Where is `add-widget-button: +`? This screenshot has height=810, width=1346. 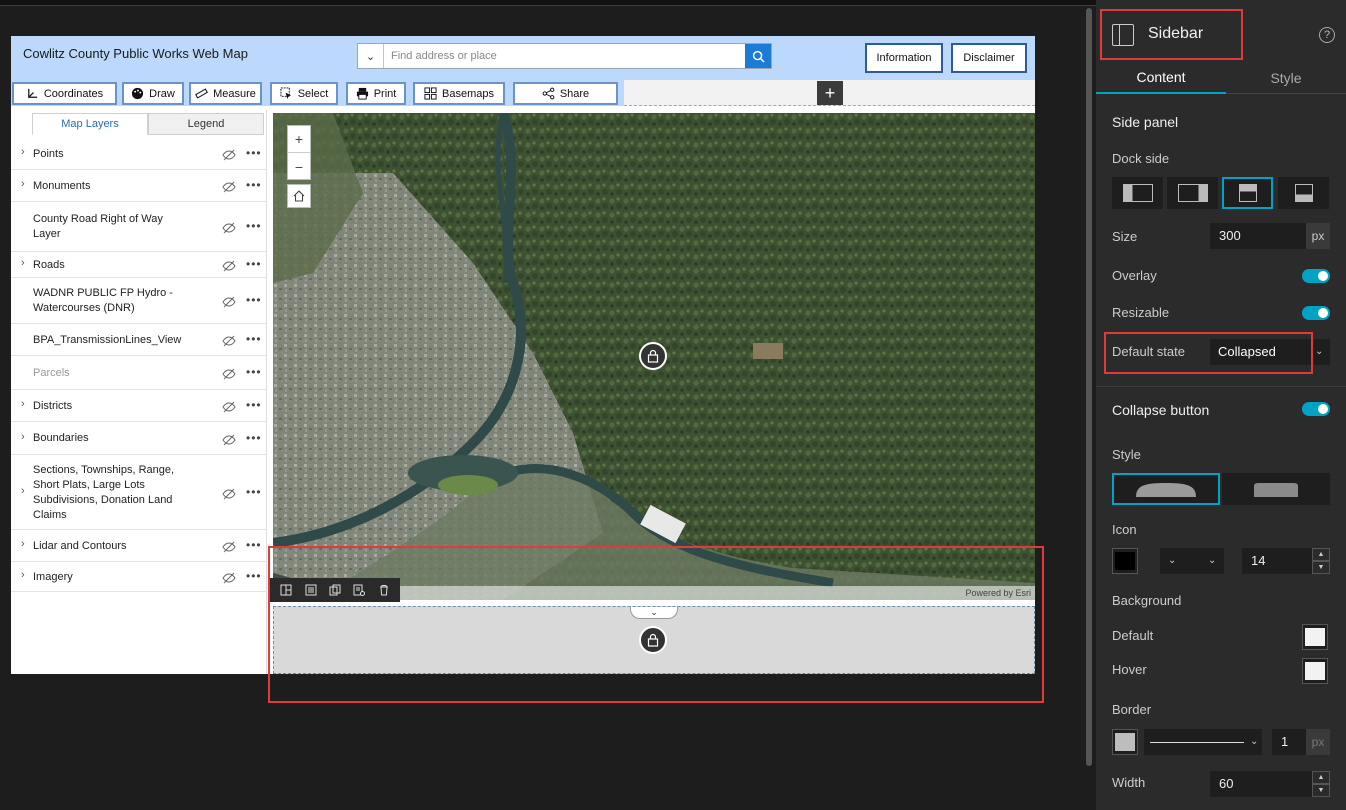 add-widget-button: + is located at coordinates (830, 93).